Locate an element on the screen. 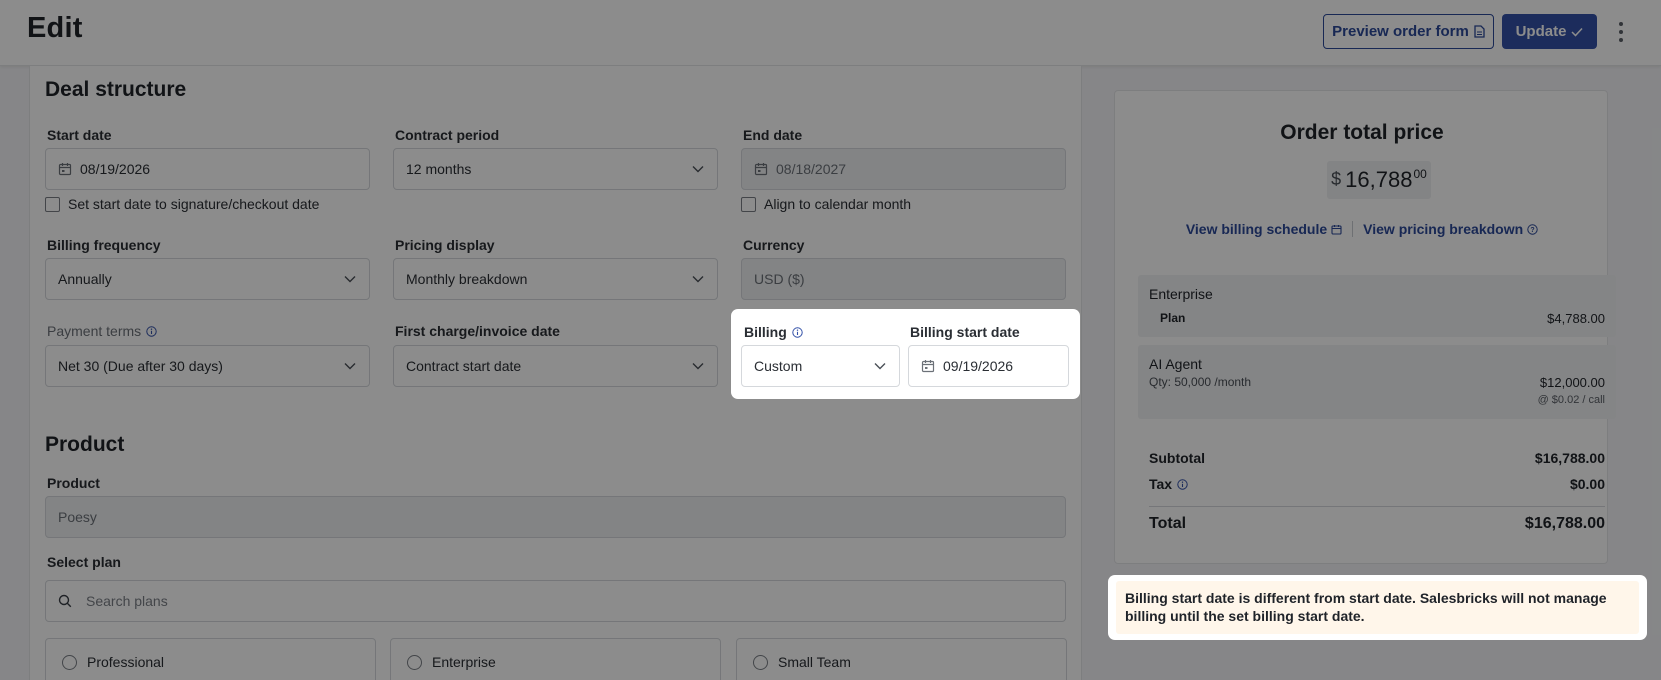 This screenshot has width=1661, height=680. billing-start-date-label: Billing start date is located at coordinates (965, 332).